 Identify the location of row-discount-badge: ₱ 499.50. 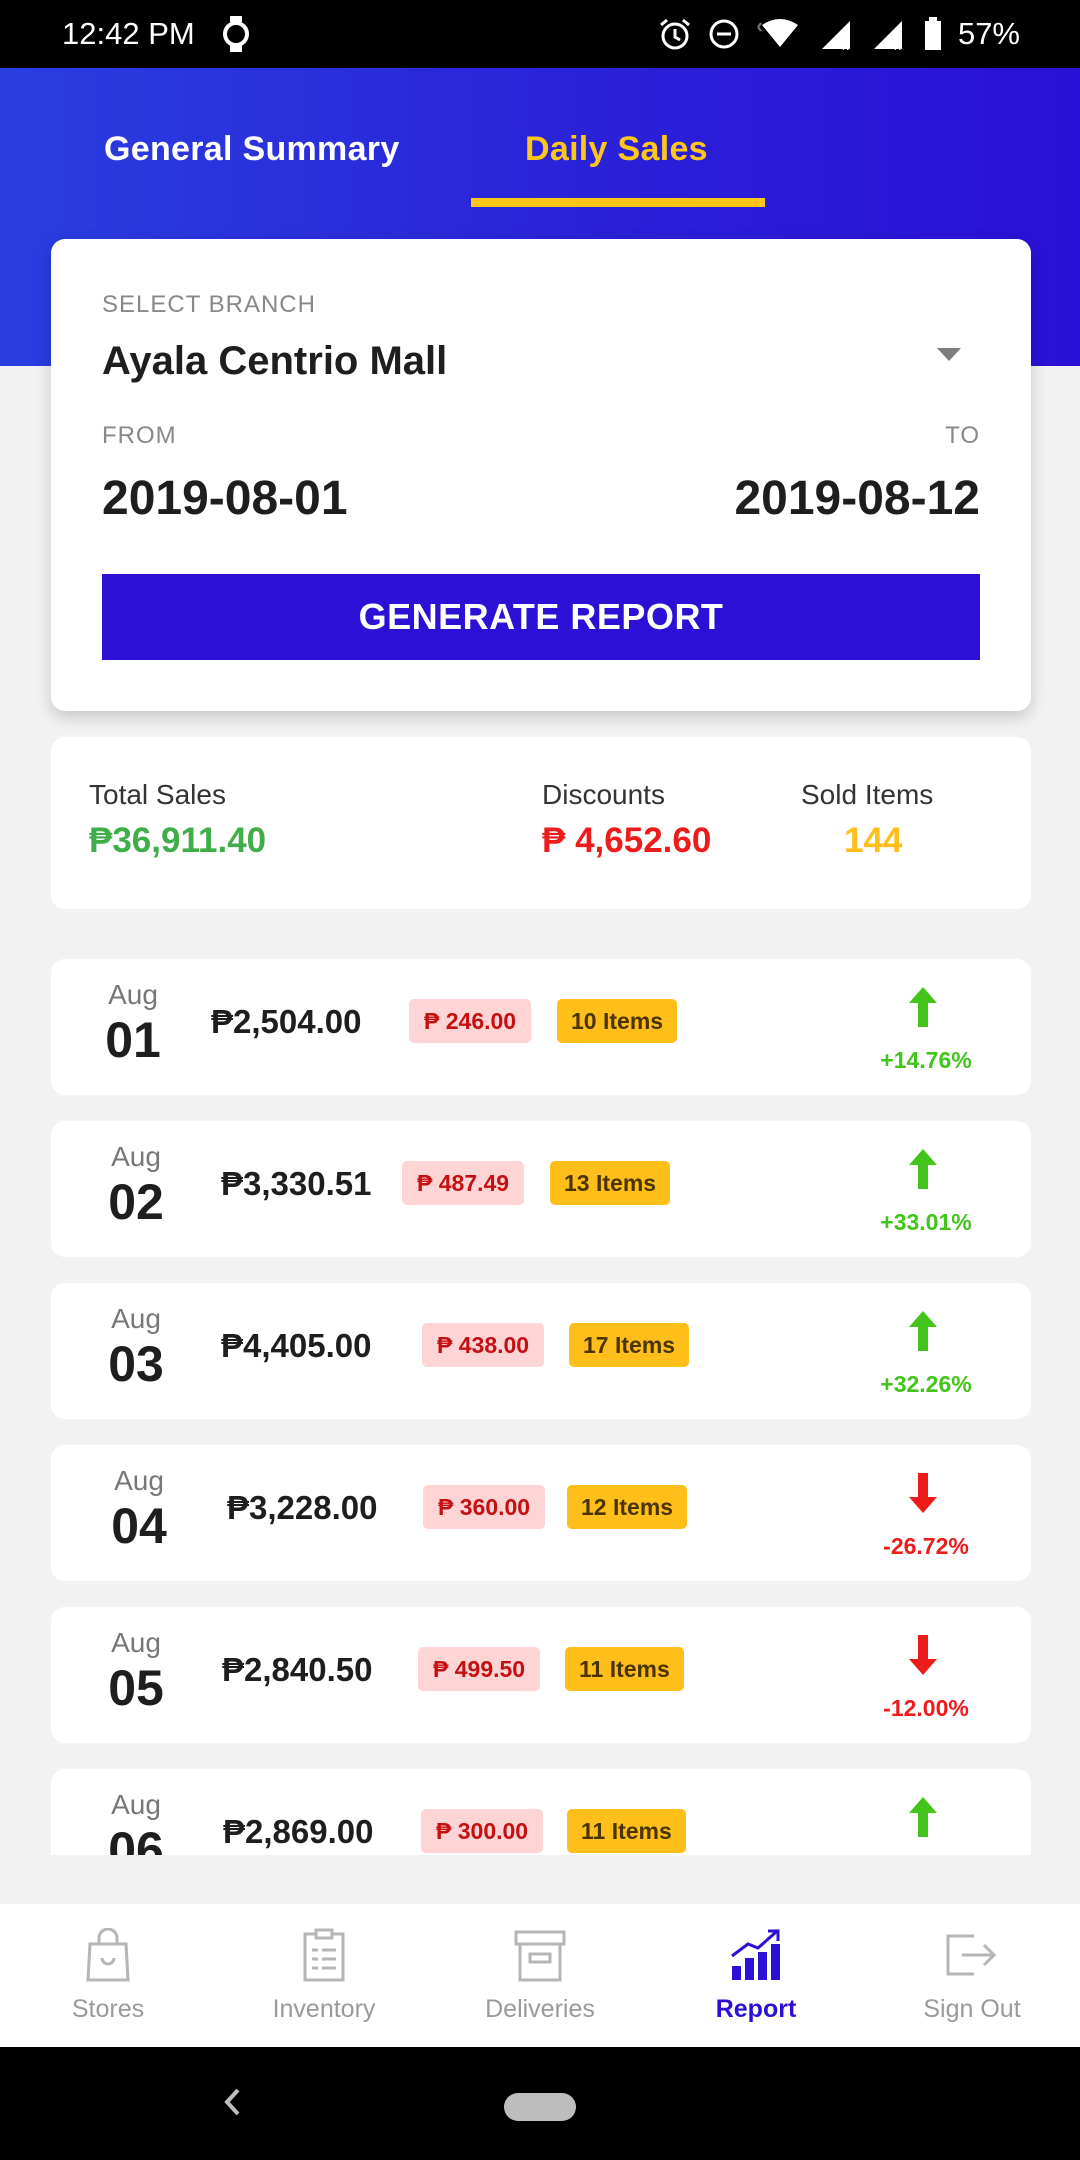
(479, 1669).